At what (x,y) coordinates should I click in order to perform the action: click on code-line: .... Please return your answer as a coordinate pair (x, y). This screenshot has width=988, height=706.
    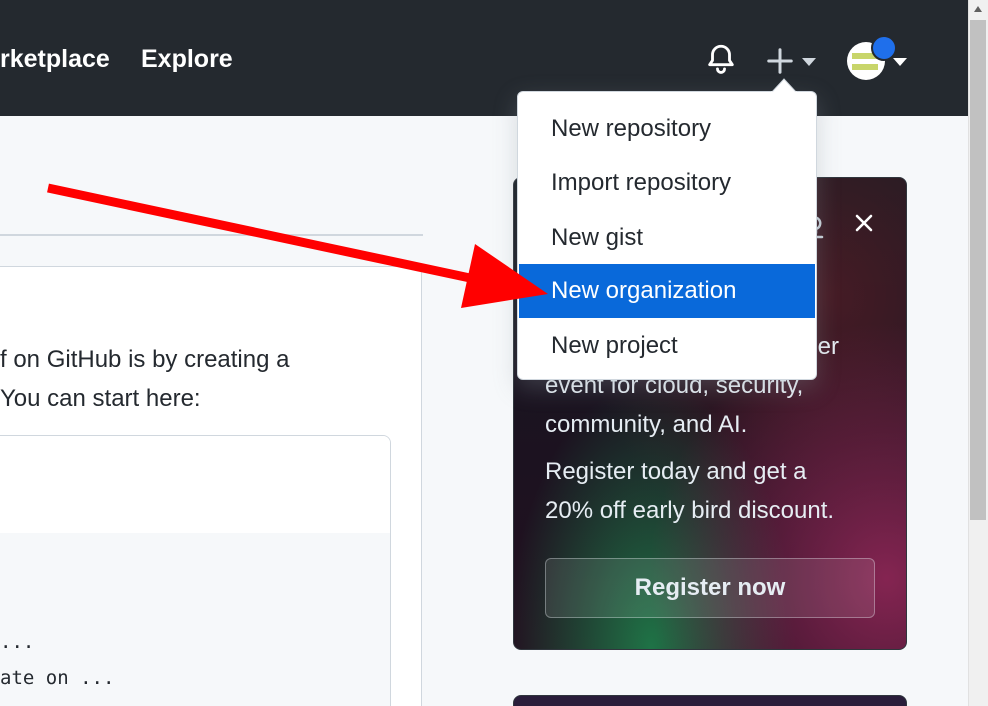
    Looking at the image, I should click on (17, 642).